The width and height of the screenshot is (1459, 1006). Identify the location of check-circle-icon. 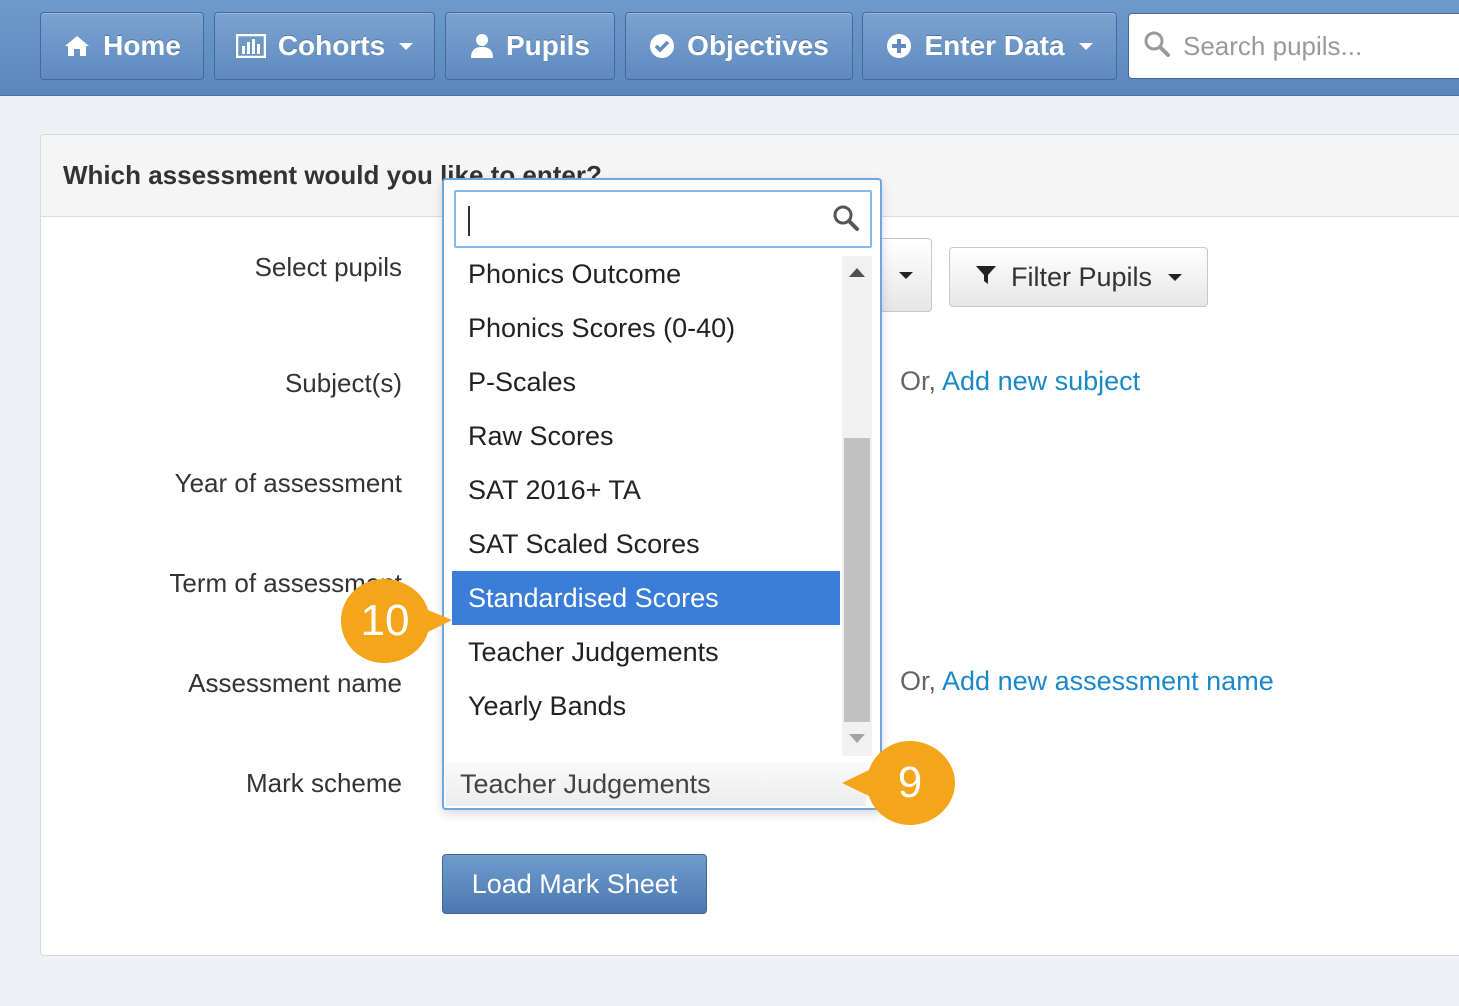
(662, 46).